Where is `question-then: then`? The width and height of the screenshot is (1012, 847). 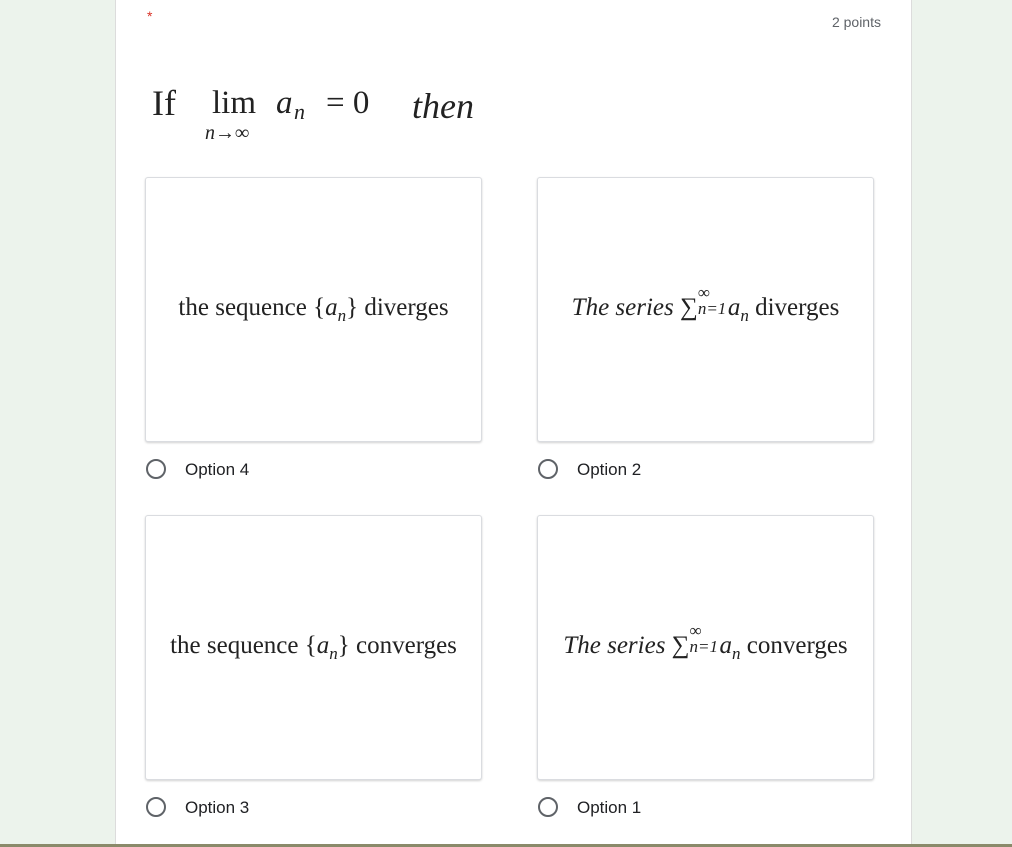 question-then: then is located at coordinates (443, 106).